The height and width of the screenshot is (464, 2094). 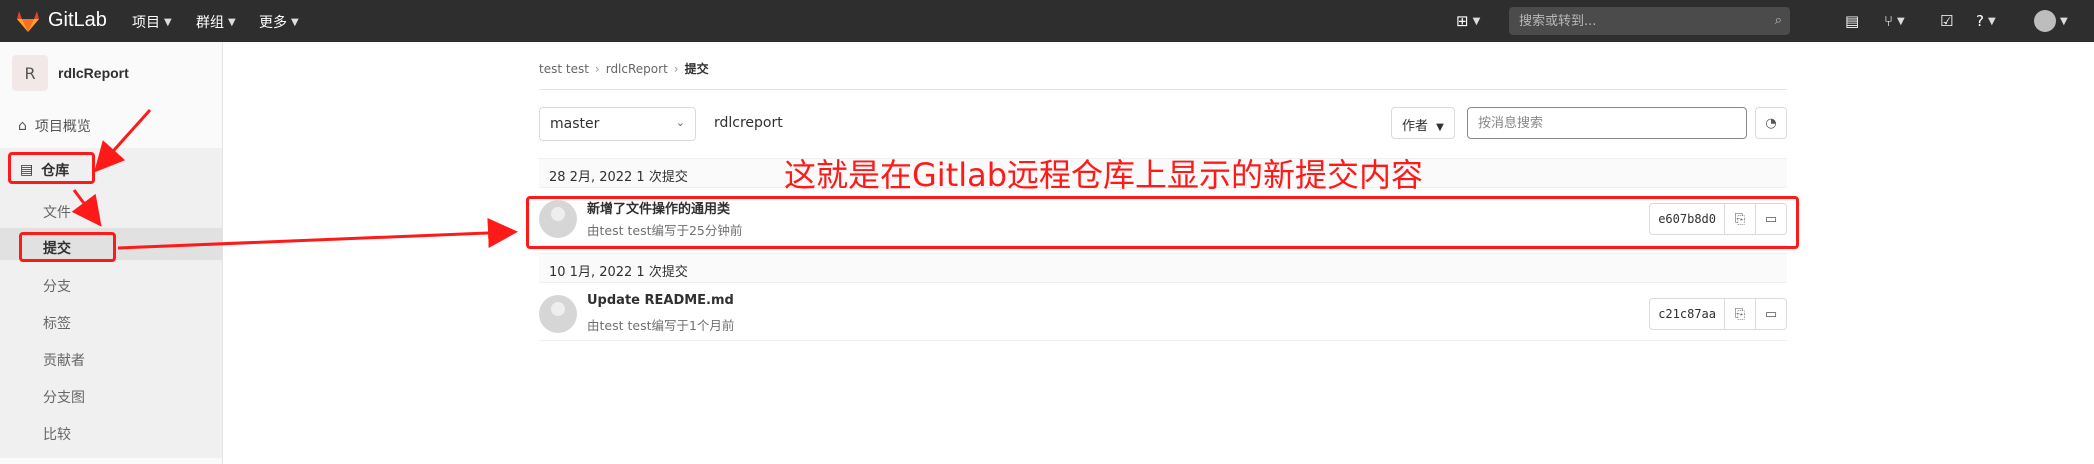 I want to click on annotation-arrows, so click(x=294, y=179).